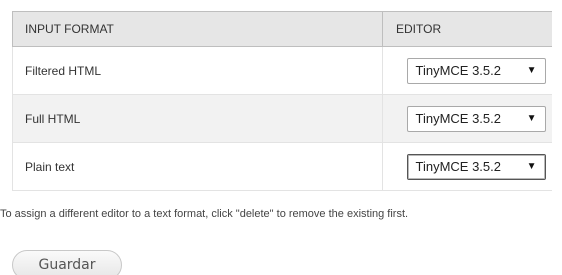 Image resolution: width=562 pixels, height=275 pixels. I want to click on format-name: Full HTML, so click(197, 118).